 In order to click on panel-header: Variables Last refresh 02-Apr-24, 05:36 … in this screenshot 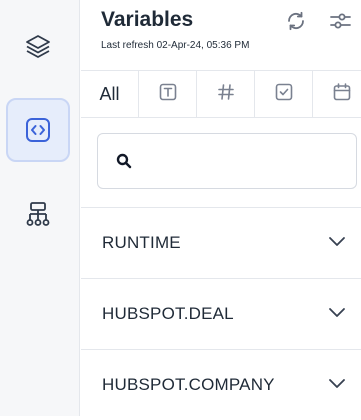, I will do `click(221, 34)`.